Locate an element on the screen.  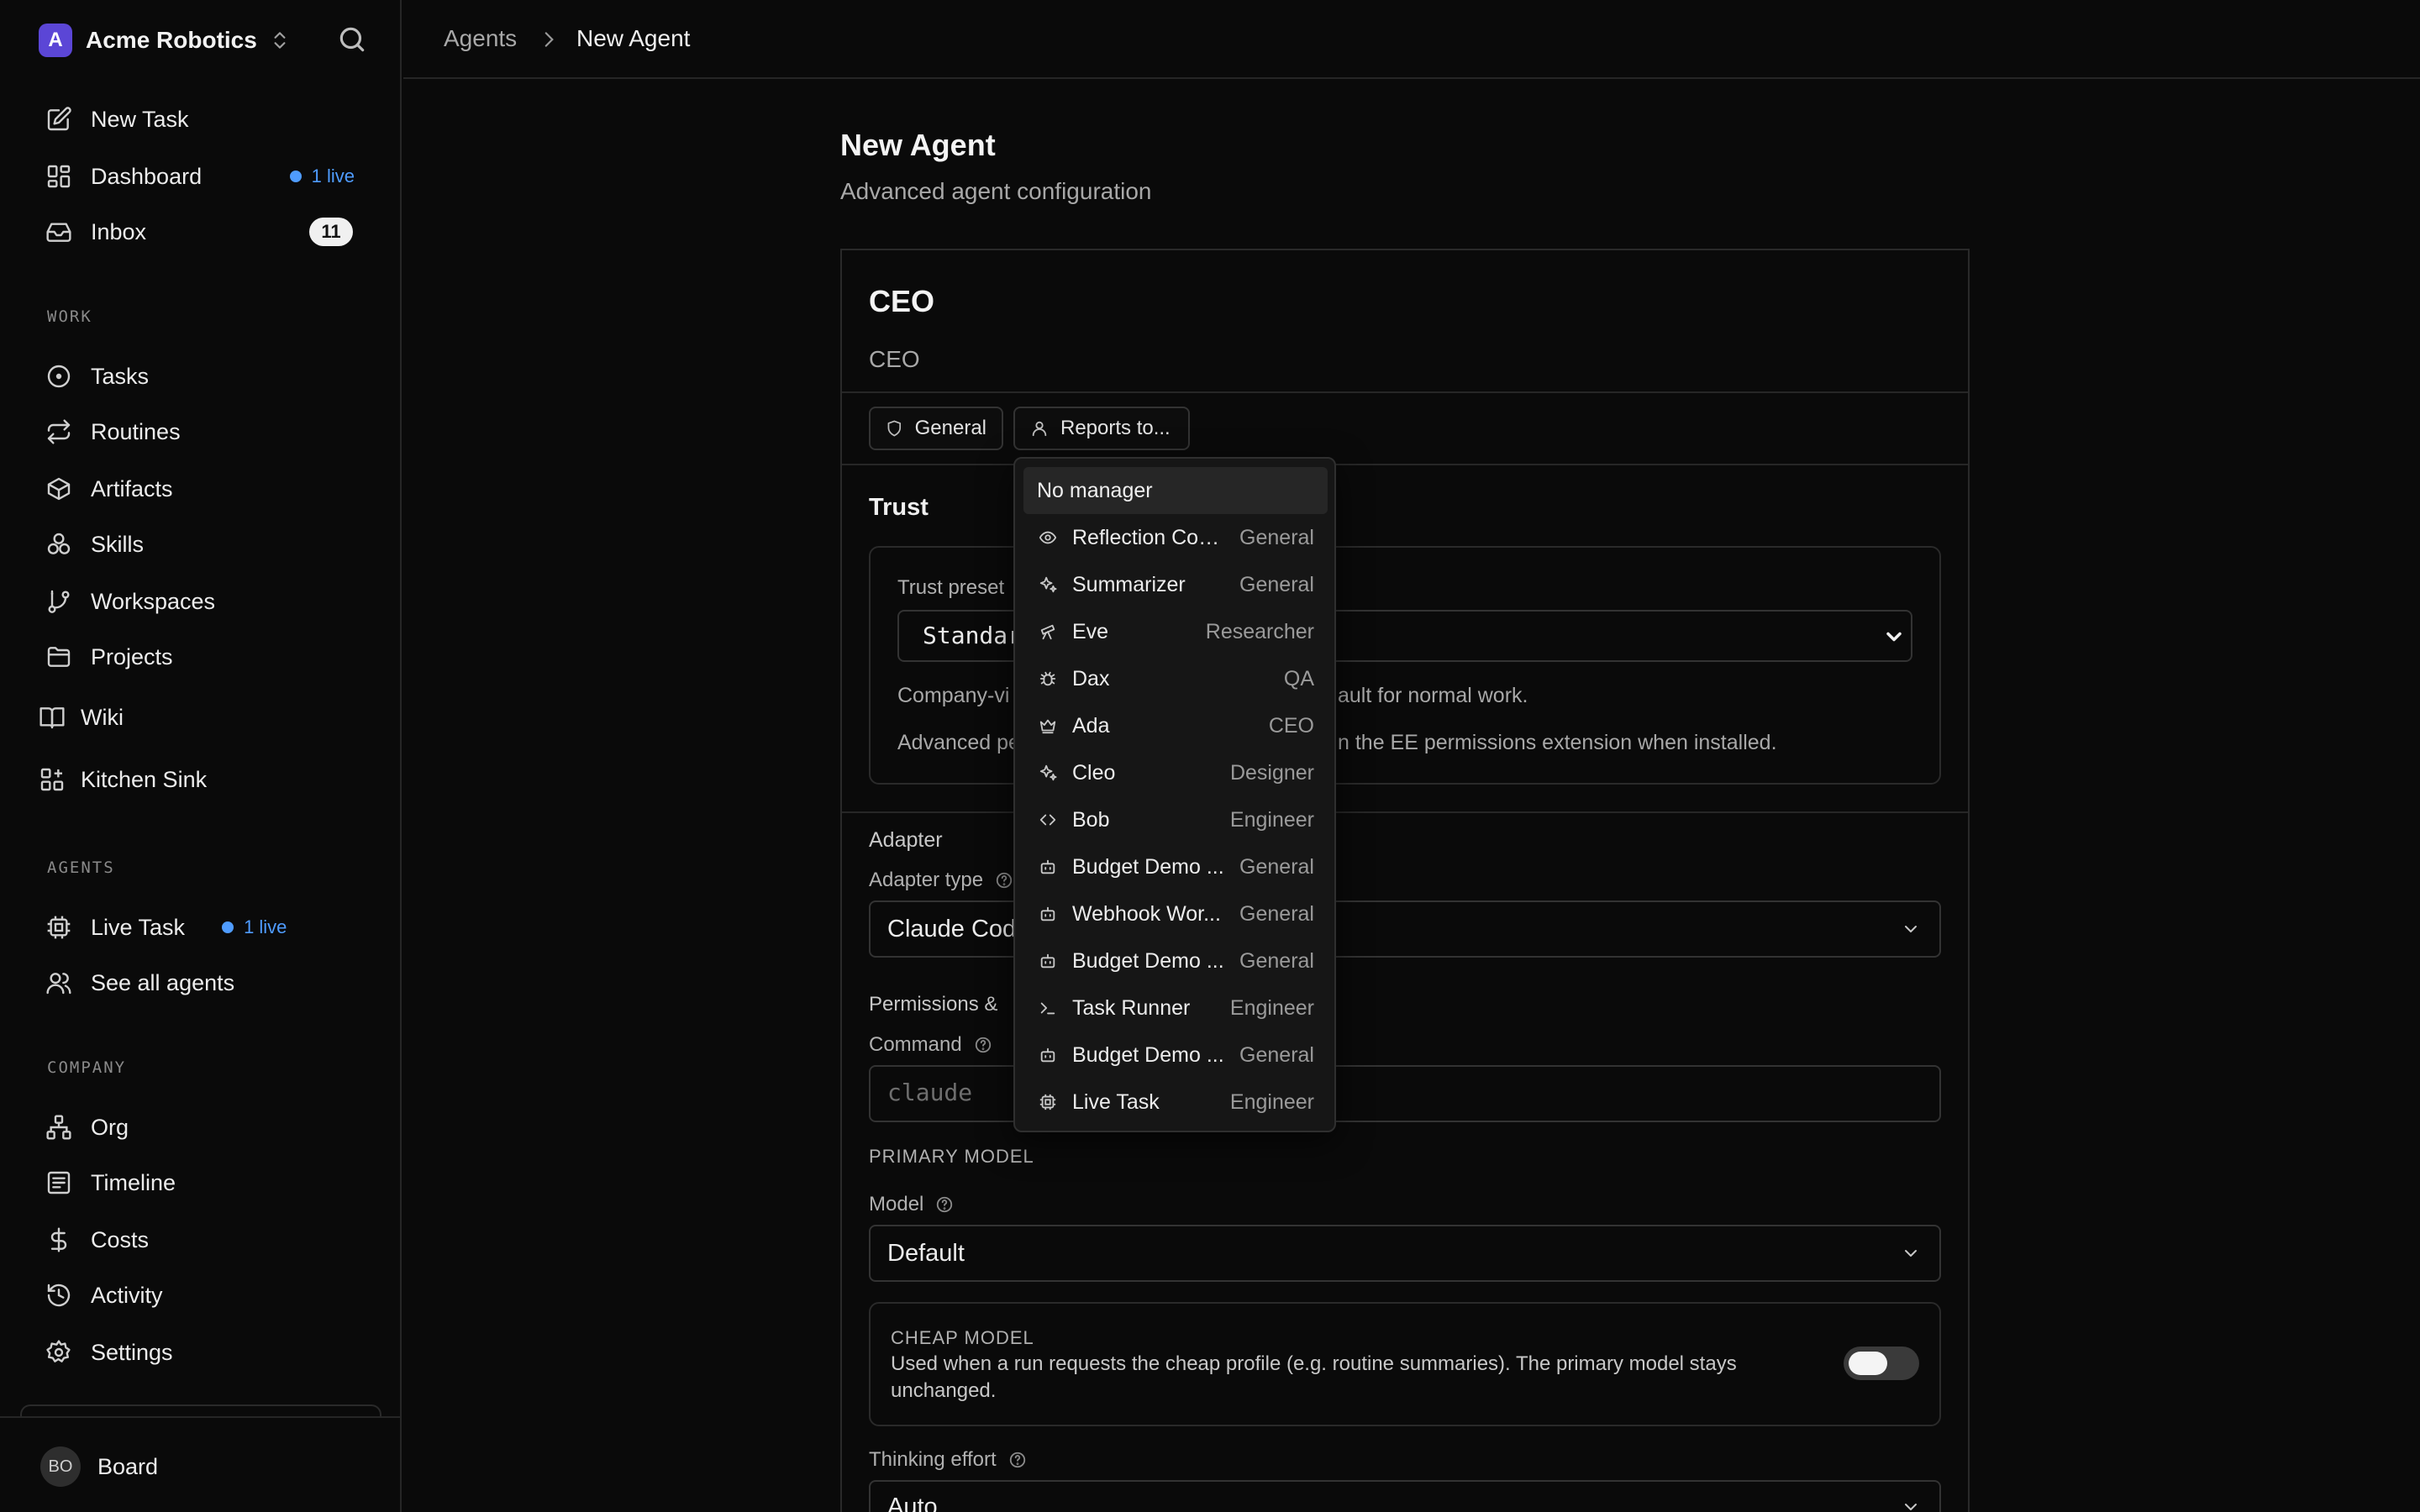
breadcrumb-current: New Agent is located at coordinates (633, 38).